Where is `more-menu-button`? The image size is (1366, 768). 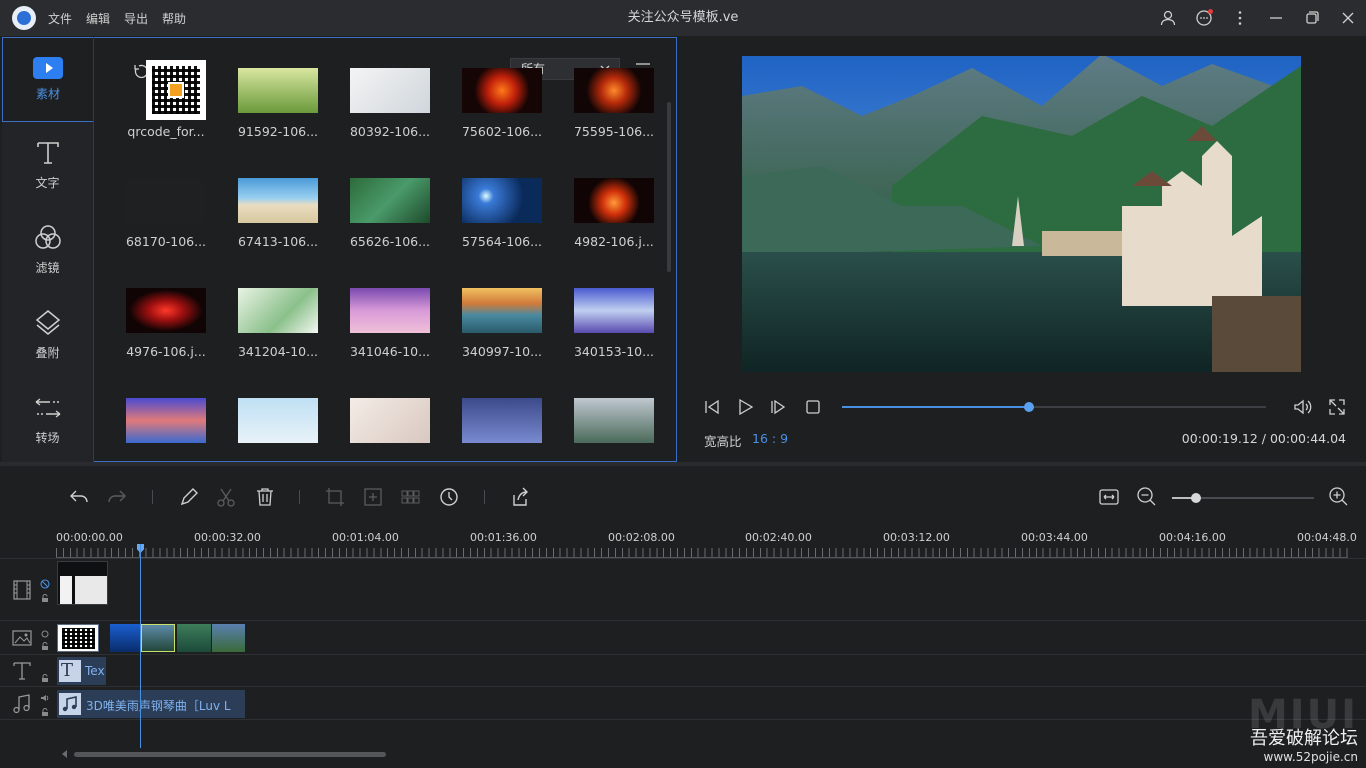
more-menu-button is located at coordinates (1240, 18).